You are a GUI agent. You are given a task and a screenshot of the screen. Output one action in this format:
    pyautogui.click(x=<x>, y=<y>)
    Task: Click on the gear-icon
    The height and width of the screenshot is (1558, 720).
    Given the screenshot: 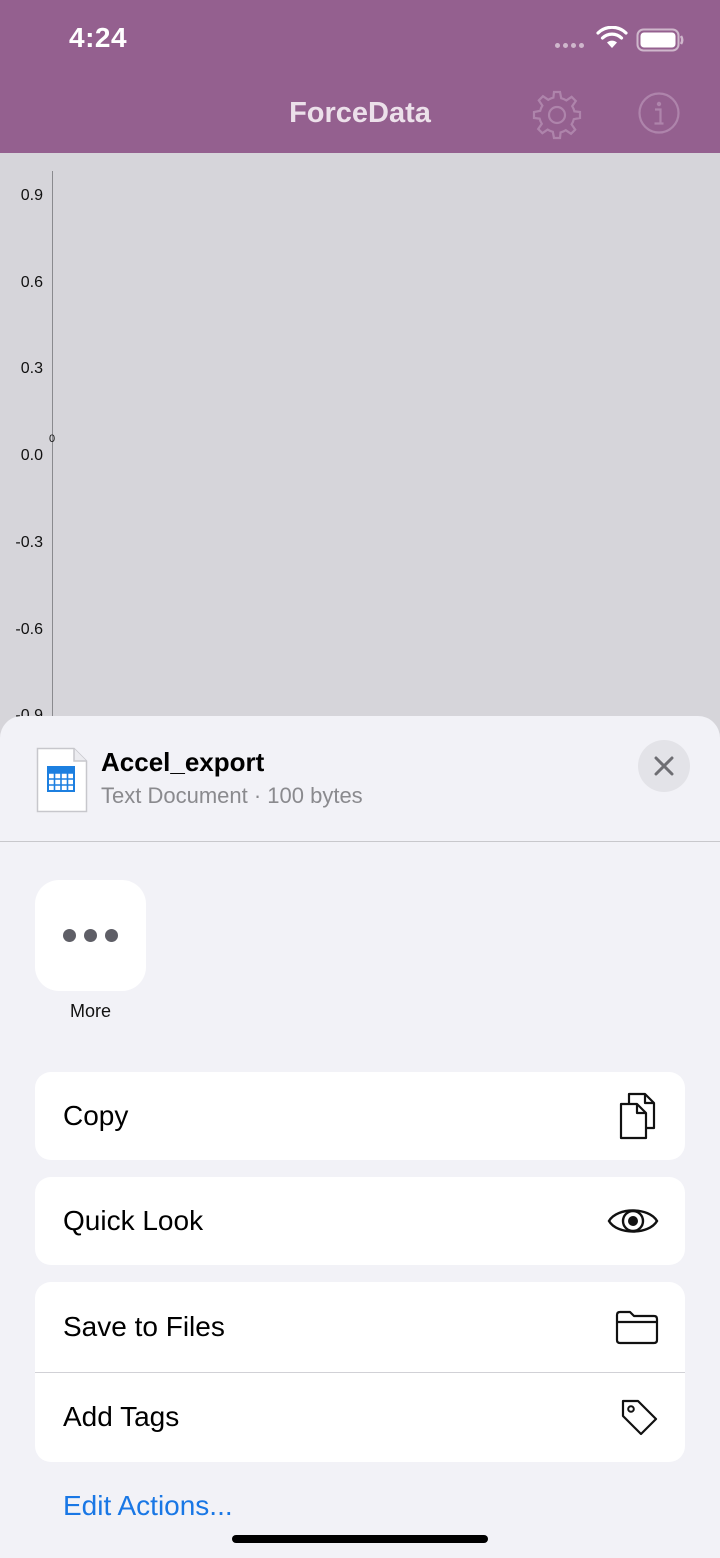 What is the action you would take?
    pyautogui.click(x=557, y=115)
    